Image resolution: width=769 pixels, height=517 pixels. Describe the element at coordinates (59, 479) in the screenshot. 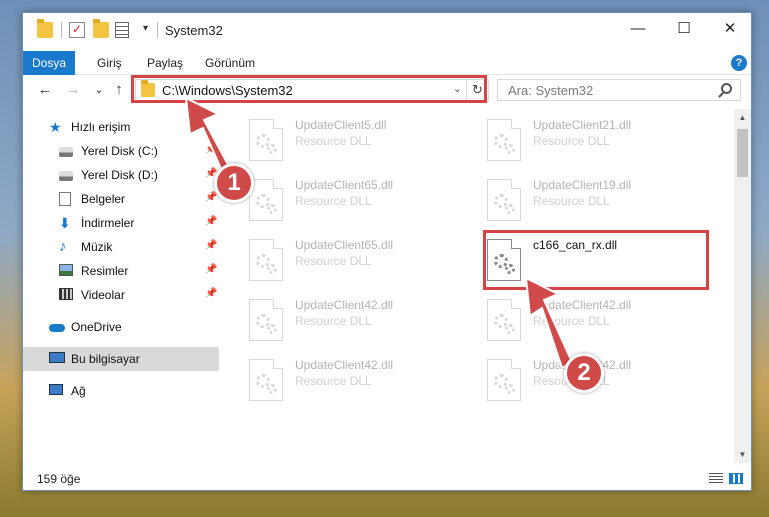

I see `item-count: 159 öğe` at that location.